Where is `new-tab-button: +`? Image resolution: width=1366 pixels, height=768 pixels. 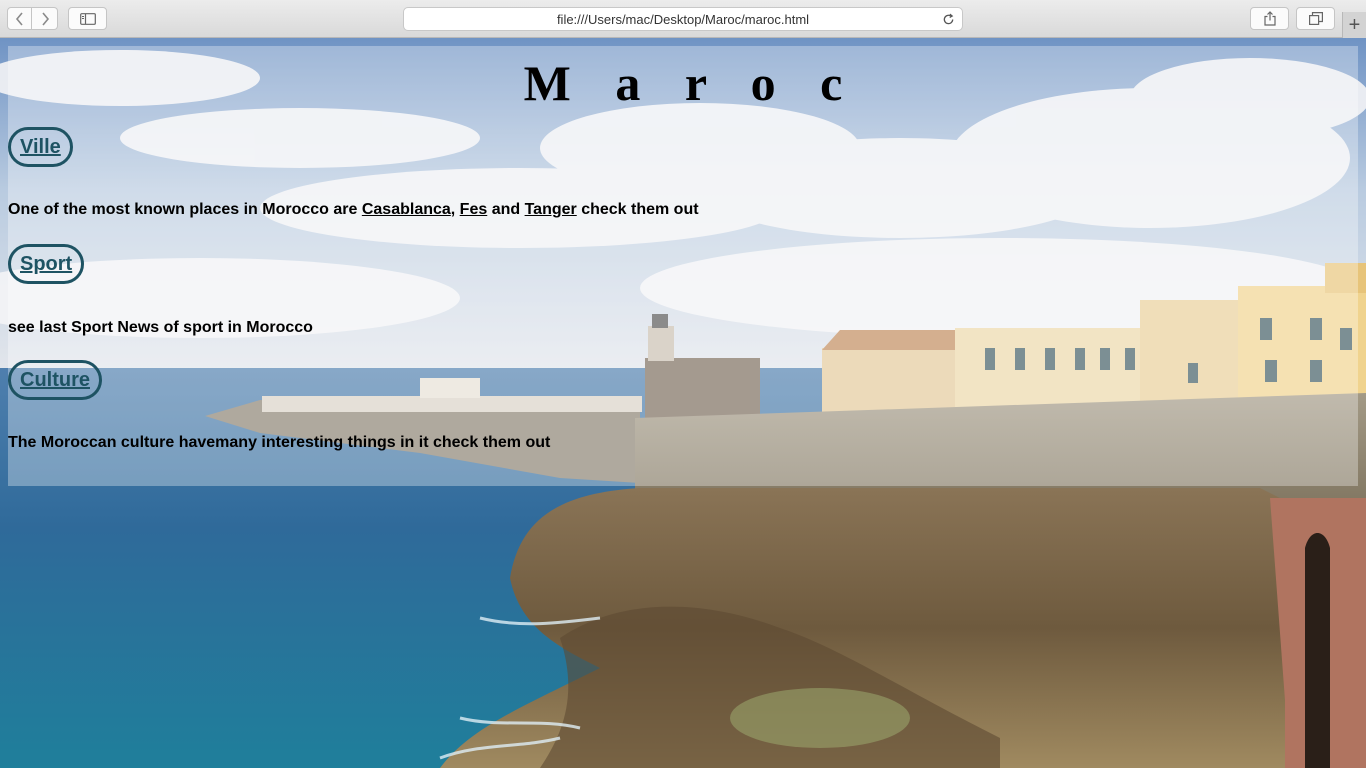
new-tab-button: + is located at coordinates (1354, 25).